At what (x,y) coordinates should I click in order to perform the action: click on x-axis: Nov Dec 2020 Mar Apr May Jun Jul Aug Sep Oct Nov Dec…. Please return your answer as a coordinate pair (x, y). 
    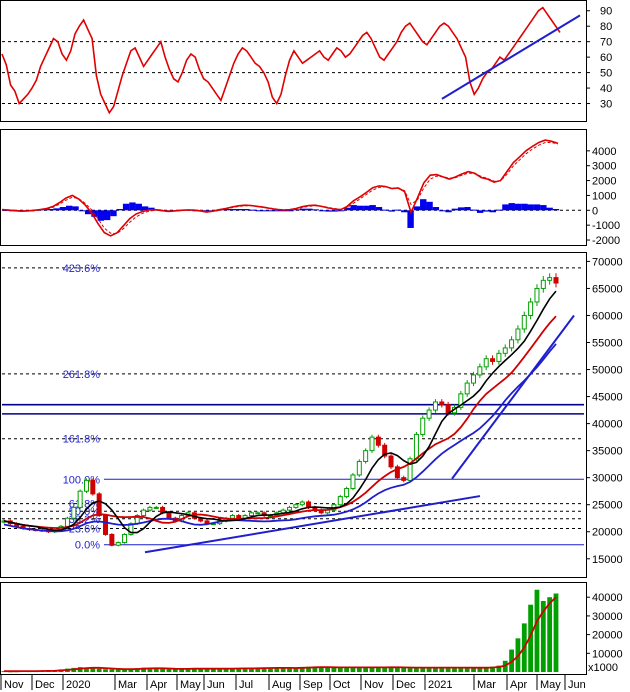
    Looking at the image, I should click on (293, 683).